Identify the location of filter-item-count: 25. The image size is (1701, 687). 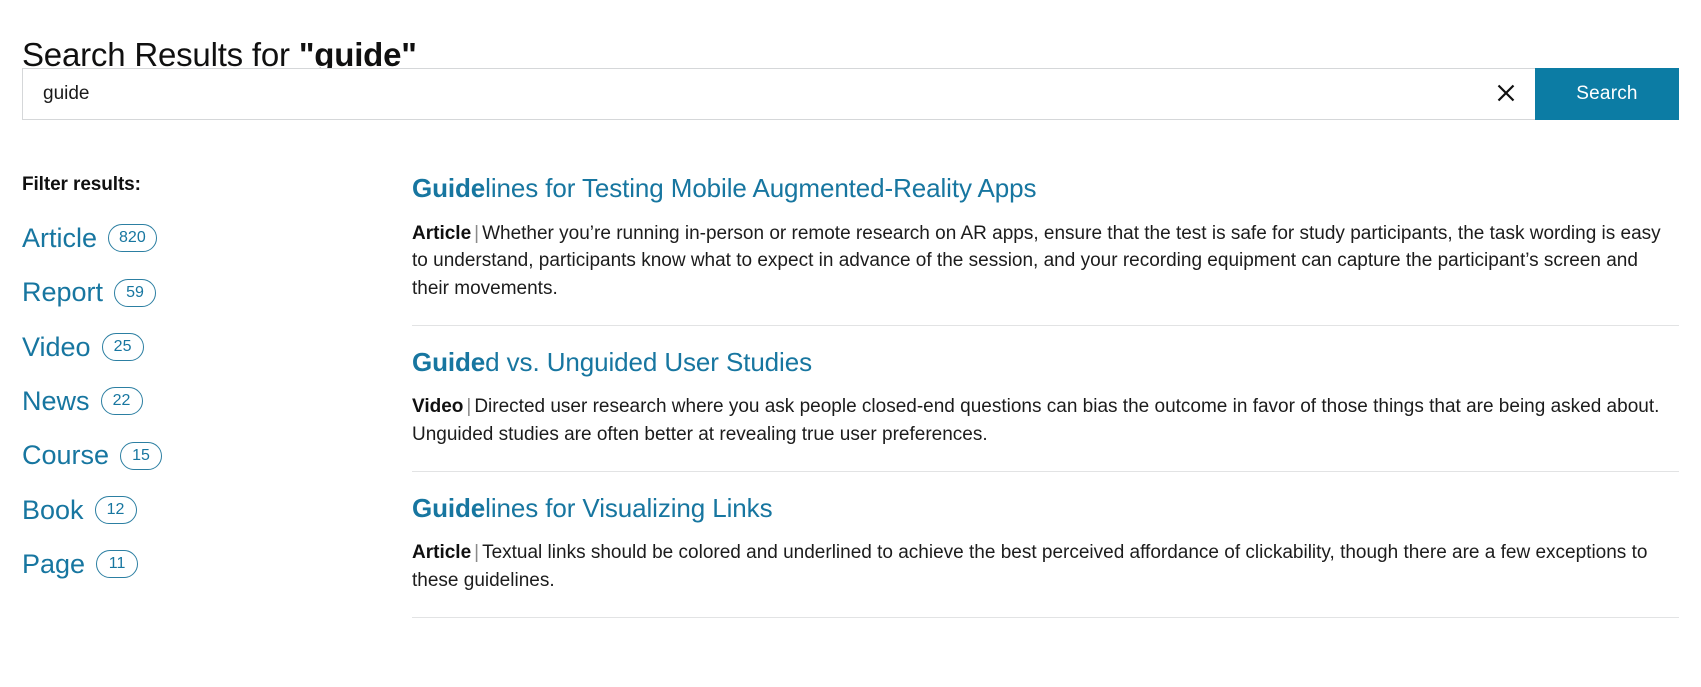
(122, 346).